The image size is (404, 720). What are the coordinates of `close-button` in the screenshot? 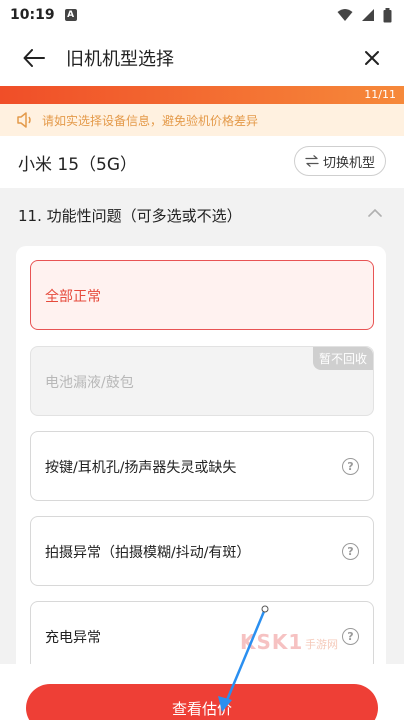 It's located at (372, 58).